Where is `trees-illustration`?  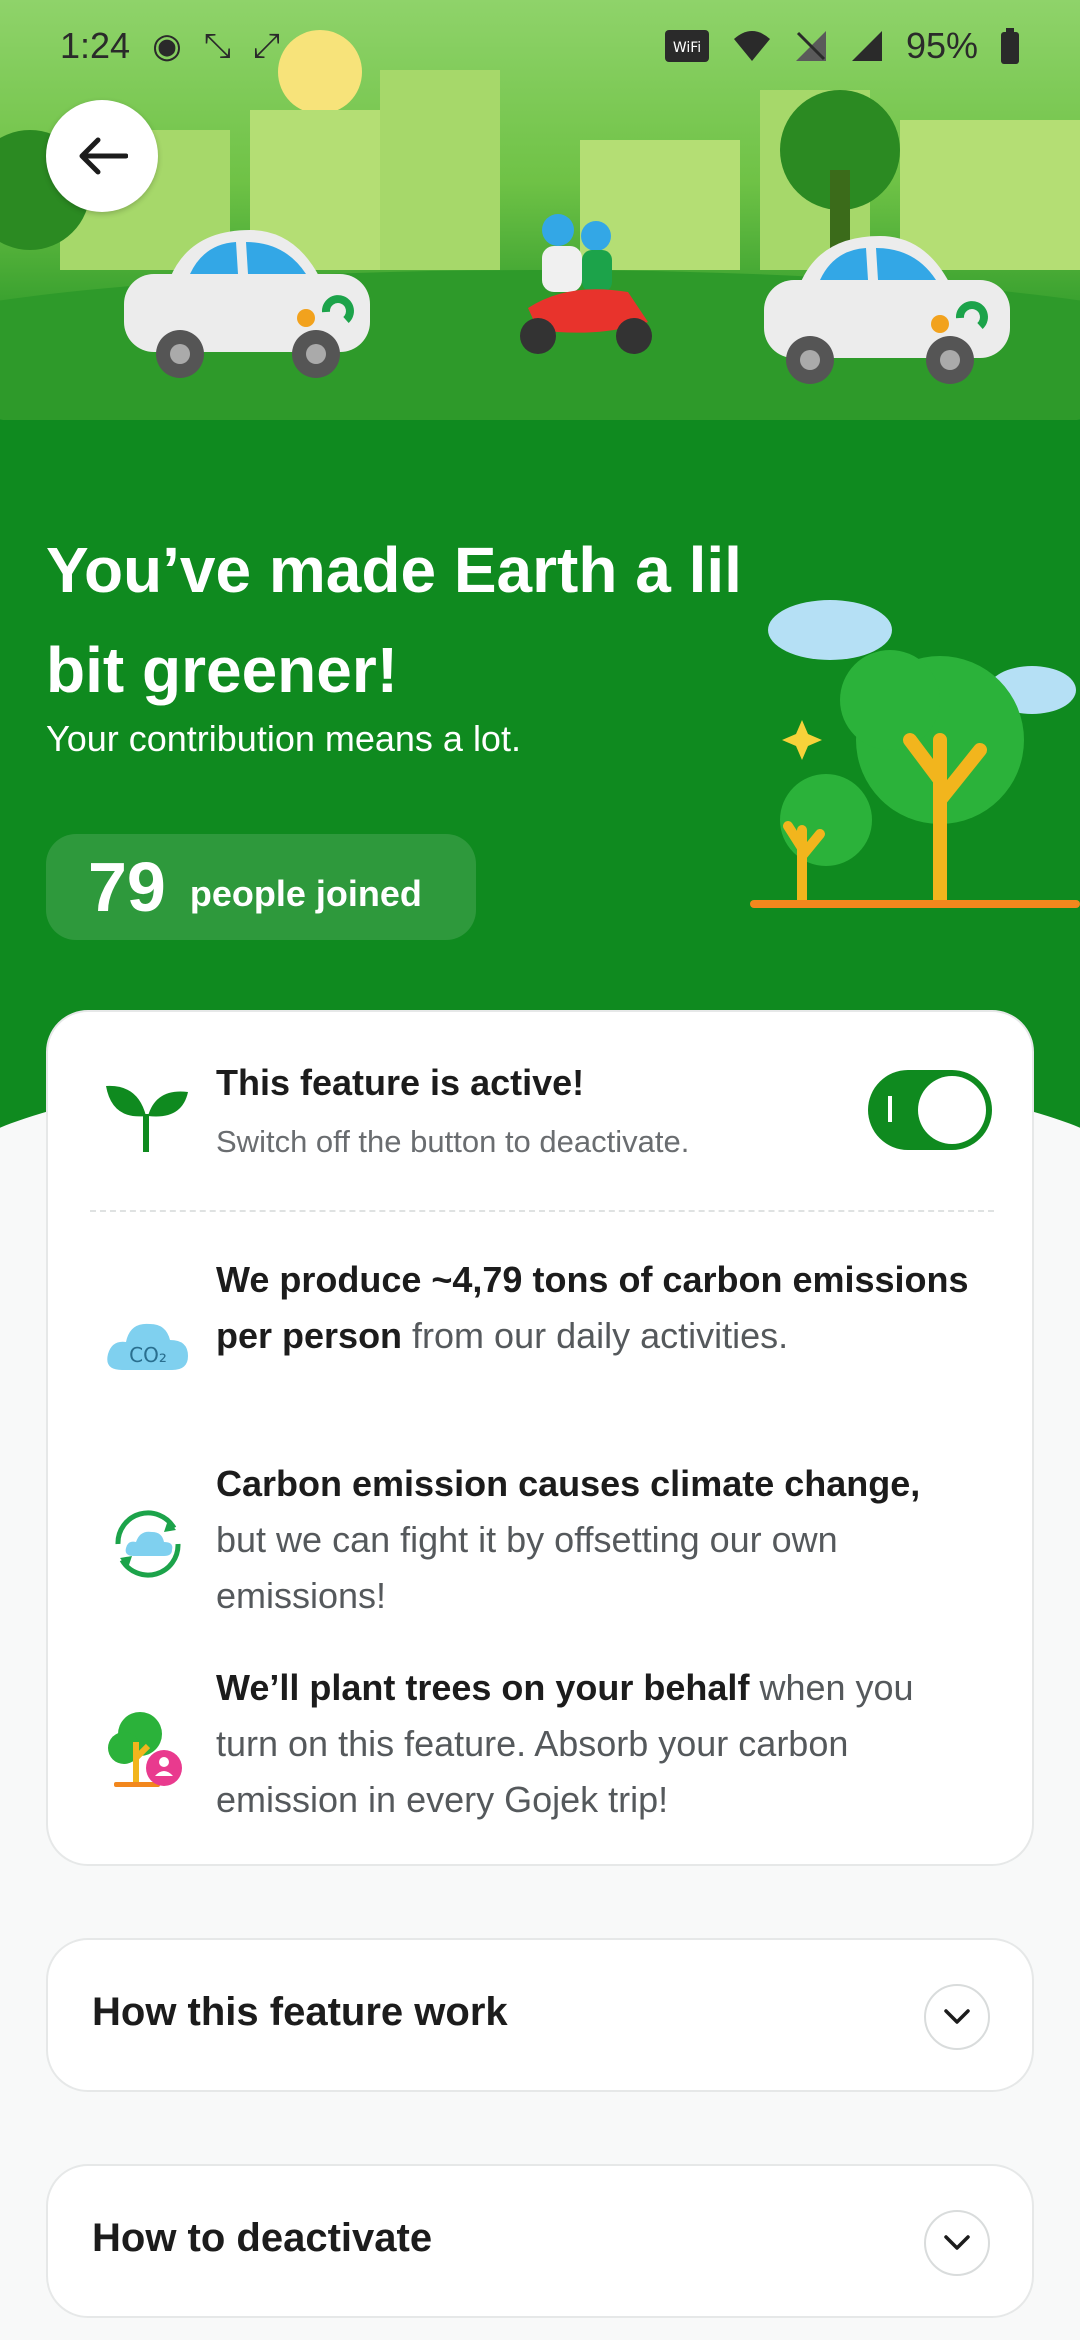
trees-illustration is located at coordinates (915, 754).